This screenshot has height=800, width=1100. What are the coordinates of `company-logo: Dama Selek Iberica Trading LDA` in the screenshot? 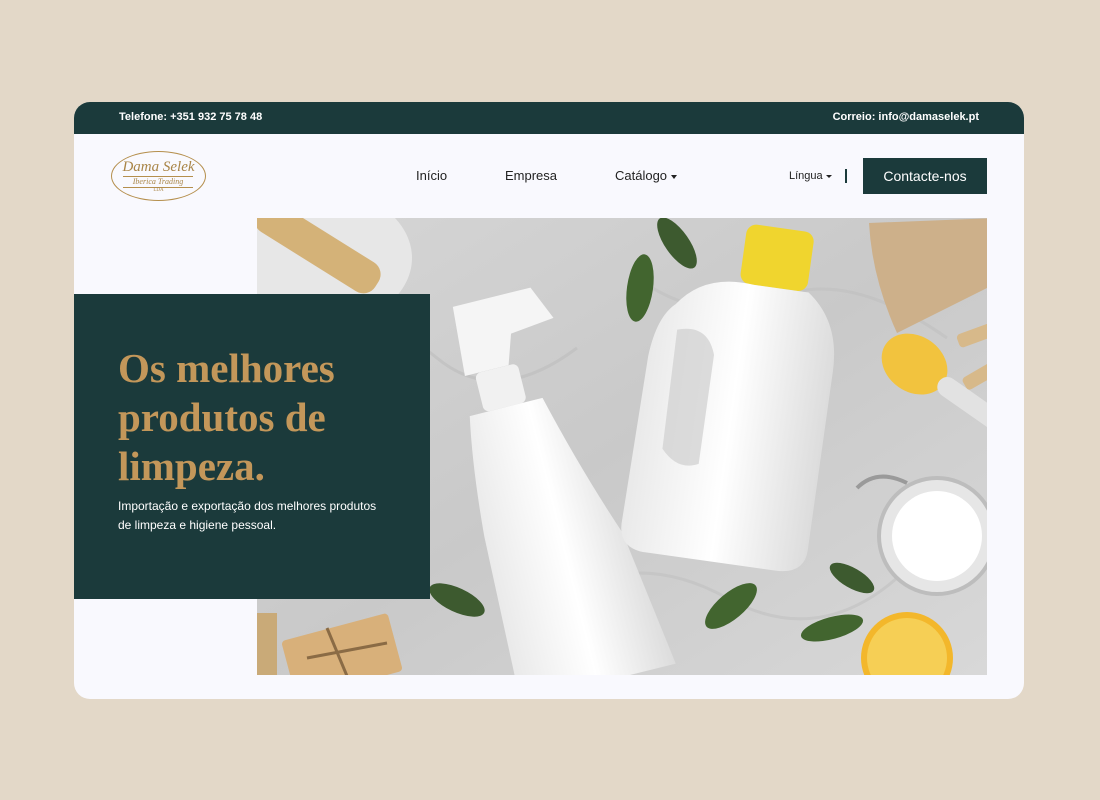 It's located at (158, 176).